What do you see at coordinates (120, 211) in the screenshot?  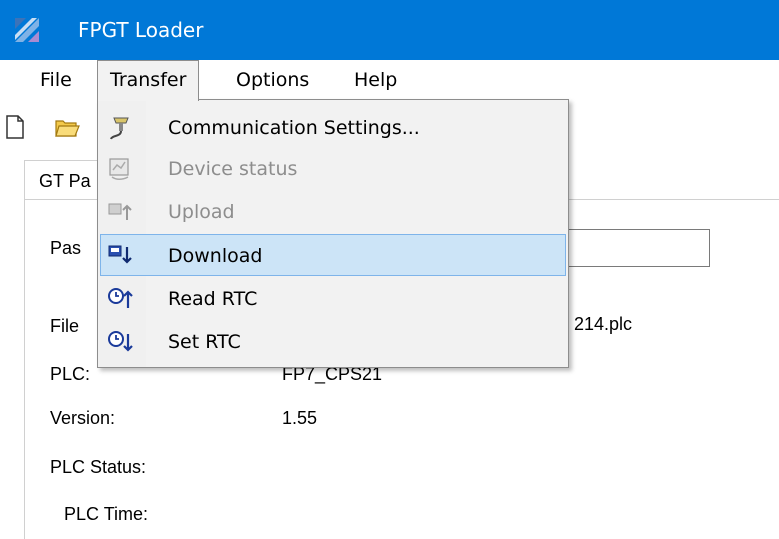 I see `upload-icon` at bounding box center [120, 211].